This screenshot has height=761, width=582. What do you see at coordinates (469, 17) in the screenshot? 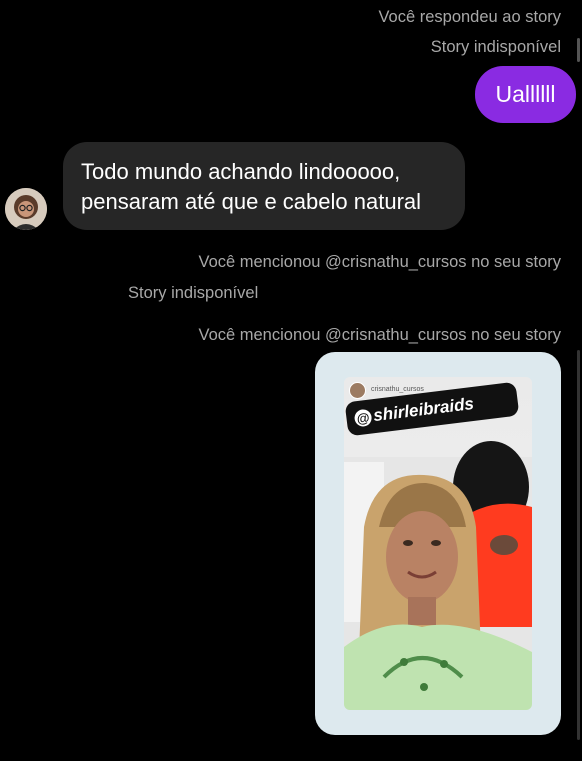
I see `reply-note: Você respondeu ao story` at bounding box center [469, 17].